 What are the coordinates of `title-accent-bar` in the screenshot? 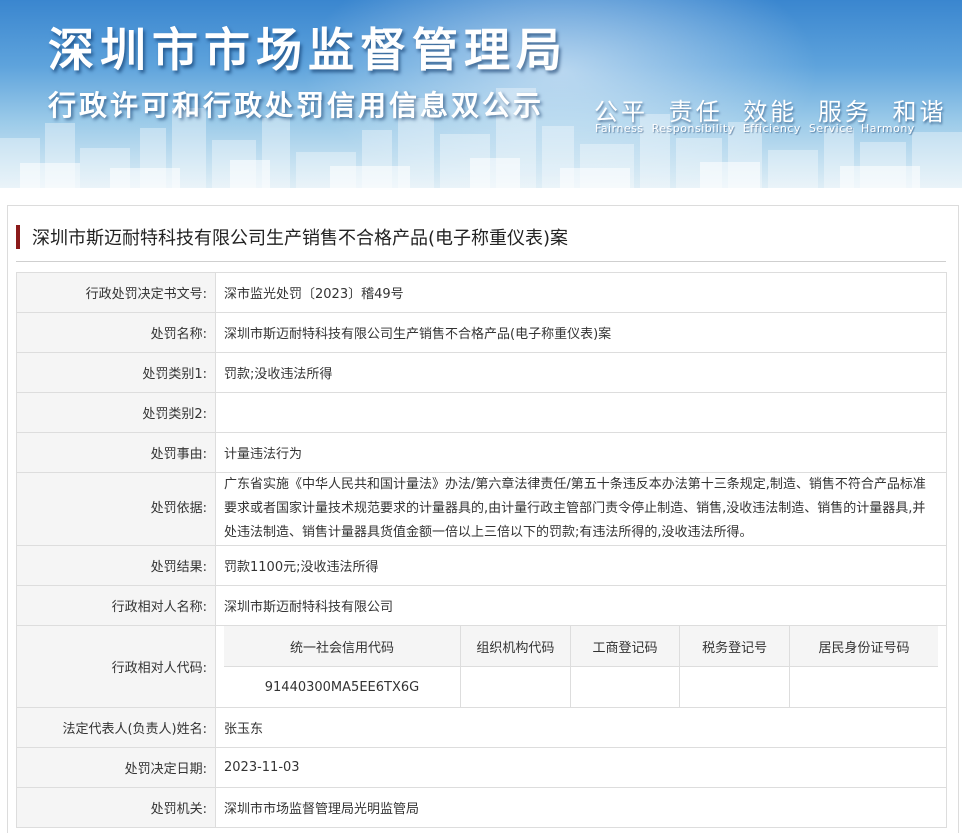 It's located at (18, 237).